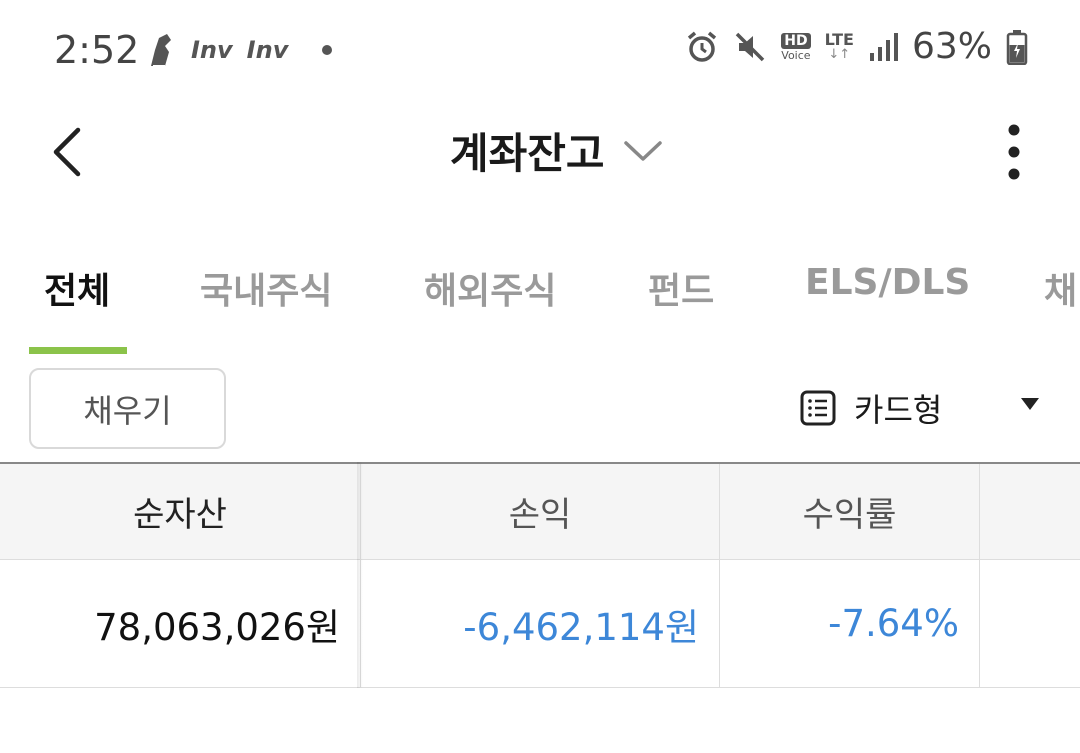 This screenshot has width=1080, height=753. What do you see at coordinates (856, 46) in the screenshot?
I see `status-system-icons: HD Voice LTE ↓↑ 63%` at bounding box center [856, 46].